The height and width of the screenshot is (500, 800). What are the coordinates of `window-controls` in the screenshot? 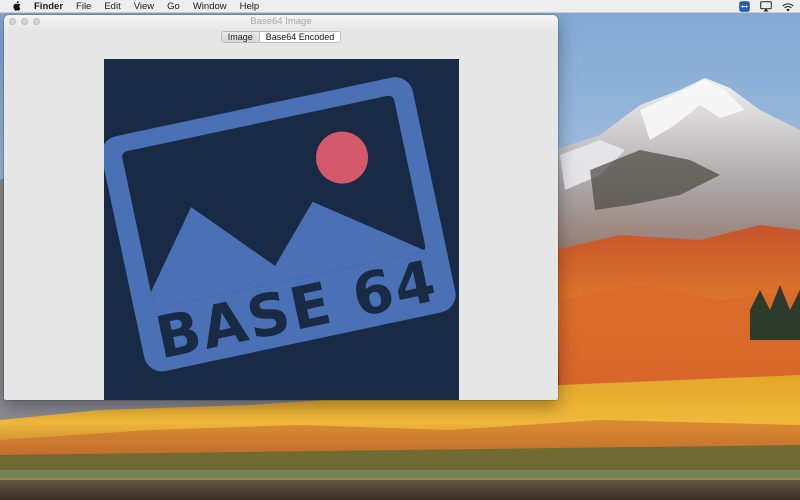 It's located at (24, 21).